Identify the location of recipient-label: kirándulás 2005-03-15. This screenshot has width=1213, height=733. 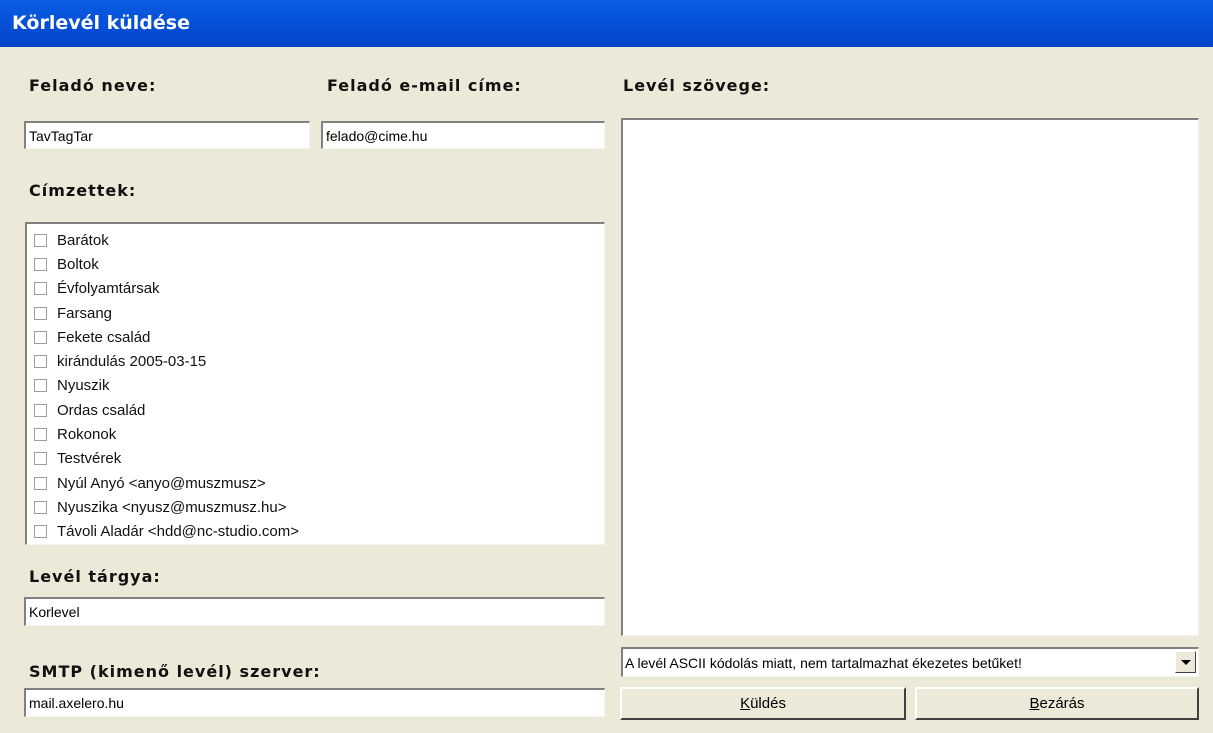
(132, 362).